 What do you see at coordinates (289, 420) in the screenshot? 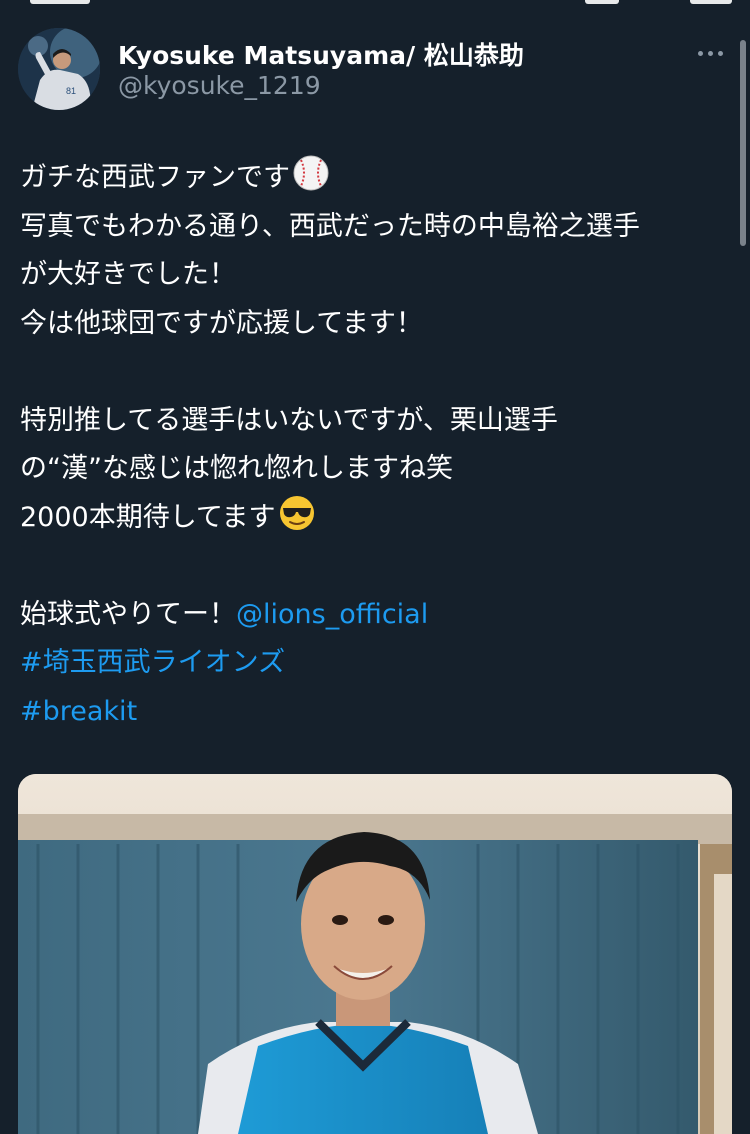
I see `tweet-line: 特別推してる選手はいないですが、栗山選手` at bounding box center [289, 420].